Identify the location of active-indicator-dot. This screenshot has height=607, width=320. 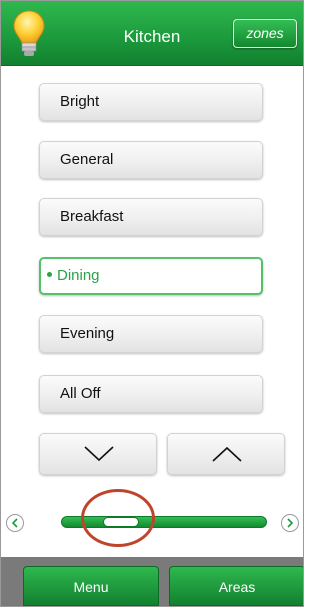
(49, 274).